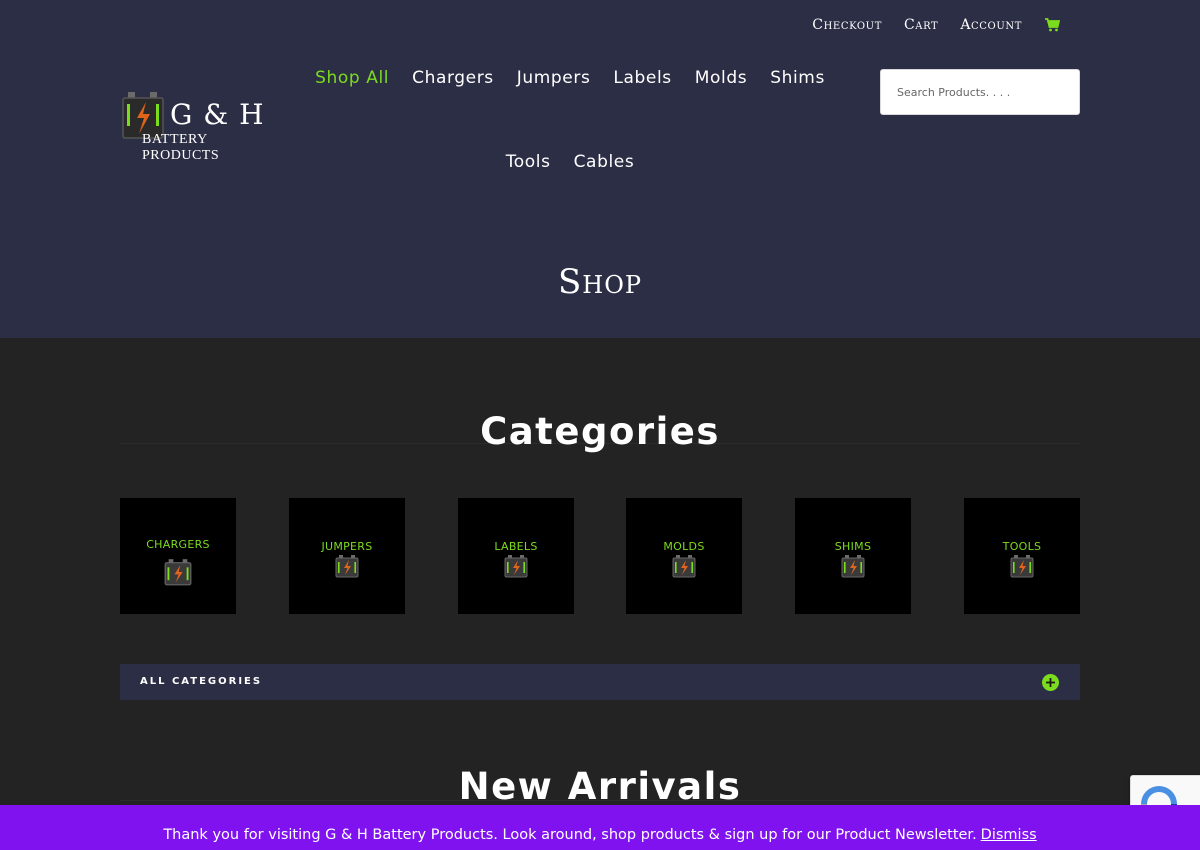 The image size is (1200, 850). I want to click on search-box, so click(980, 92).